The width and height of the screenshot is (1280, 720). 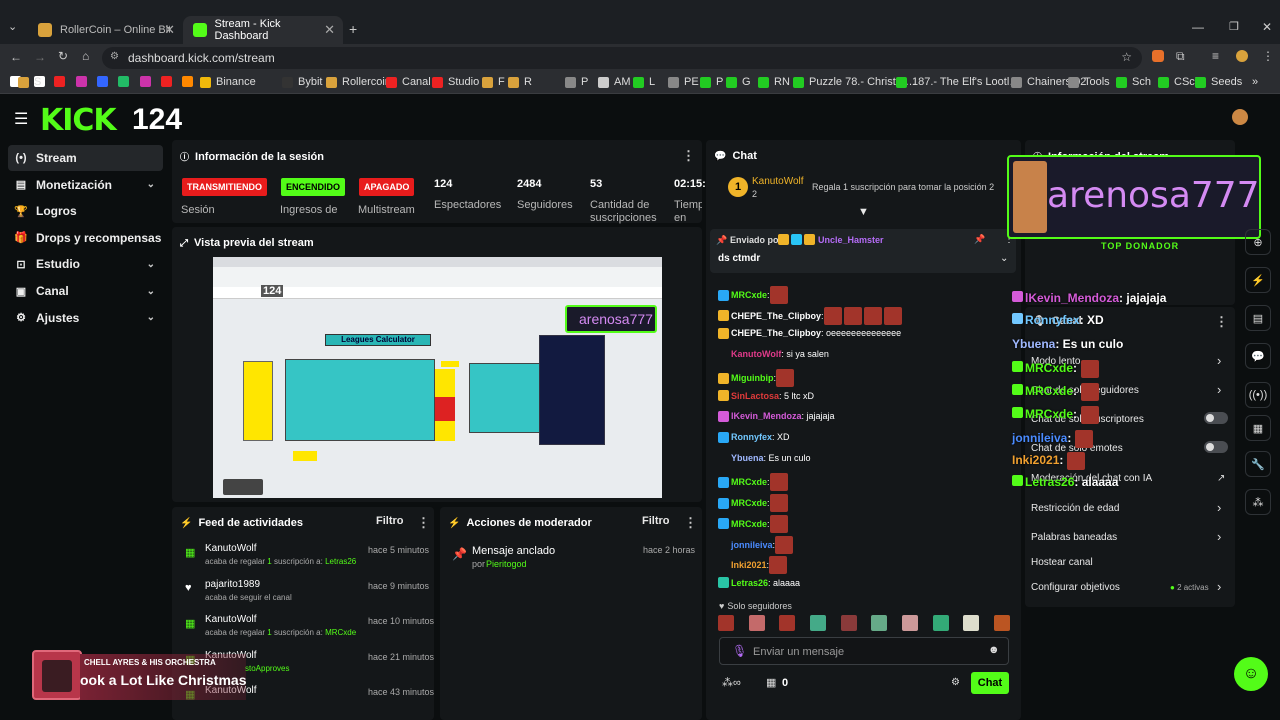 What do you see at coordinates (78, 120) in the screenshot?
I see `kick-logo: KICK` at bounding box center [78, 120].